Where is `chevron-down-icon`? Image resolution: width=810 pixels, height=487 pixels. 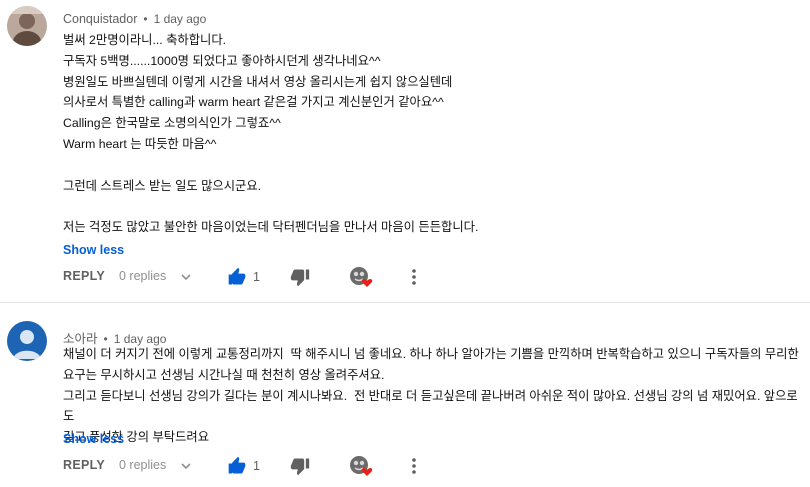 chevron-down-icon is located at coordinates (186, 465).